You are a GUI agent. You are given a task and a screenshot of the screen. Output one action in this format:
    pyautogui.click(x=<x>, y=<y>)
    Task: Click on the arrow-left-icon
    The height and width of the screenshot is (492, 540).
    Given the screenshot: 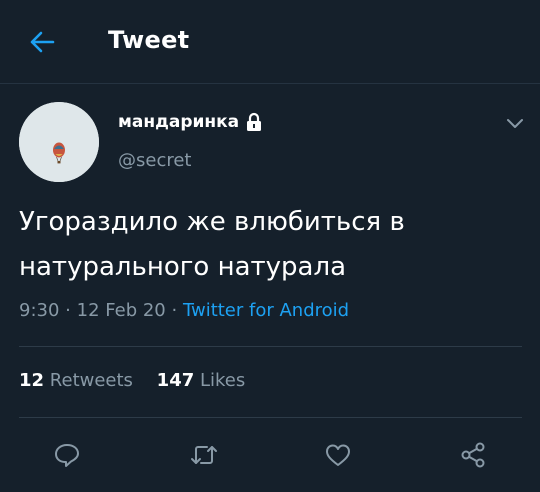 What is the action you would take?
    pyautogui.click(x=42, y=42)
    